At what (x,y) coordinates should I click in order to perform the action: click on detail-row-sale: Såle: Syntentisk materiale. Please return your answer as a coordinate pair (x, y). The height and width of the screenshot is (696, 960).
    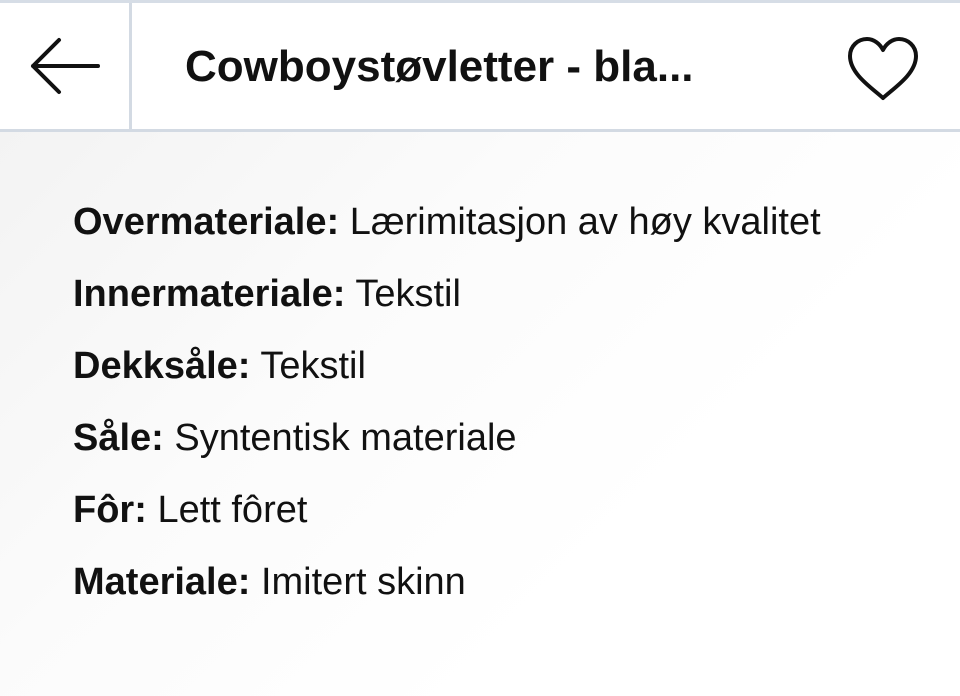
    Looking at the image, I should click on (453, 438).